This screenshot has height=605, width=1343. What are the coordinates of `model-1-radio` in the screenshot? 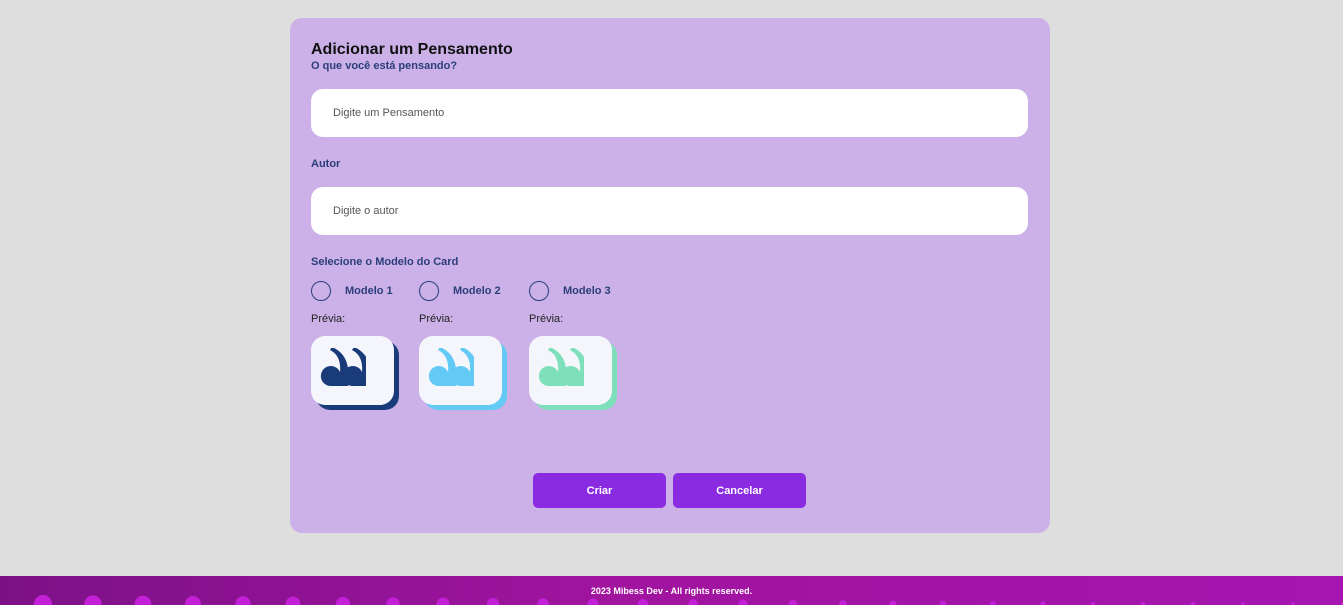 It's located at (321, 291).